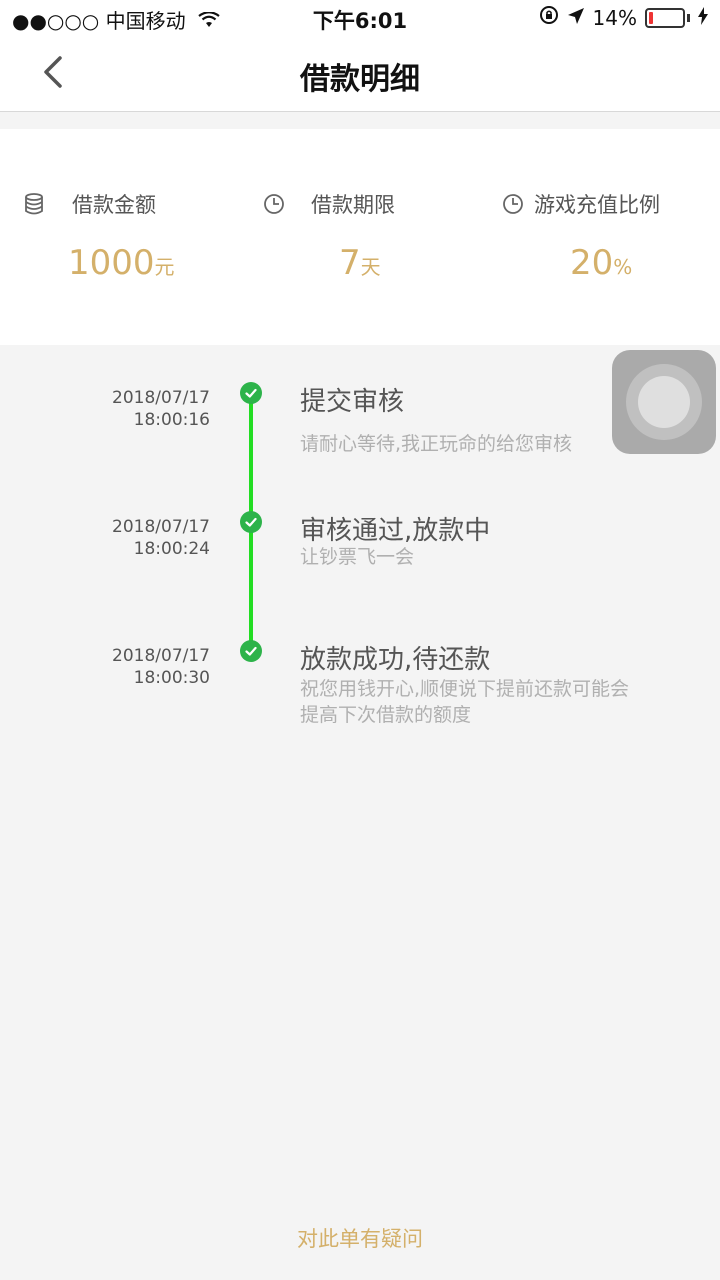 The width and height of the screenshot is (720, 1280). Describe the element at coordinates (360, 79) in the screenshot. I see `page-title: 借款明细` at that location.